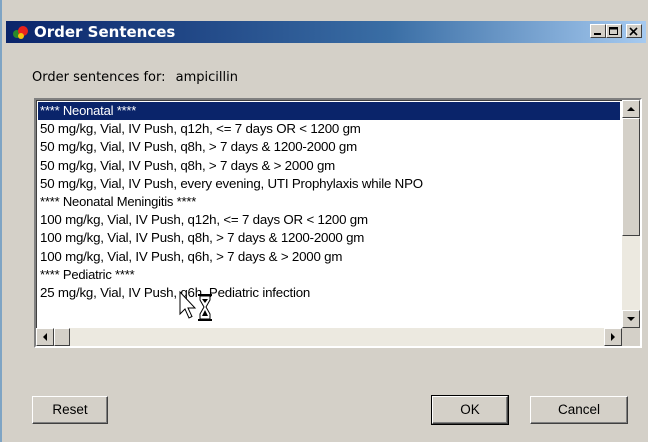 The height and width of the screenshot is (442, 652). I want to click on minimize-icon, so click(597, 34).